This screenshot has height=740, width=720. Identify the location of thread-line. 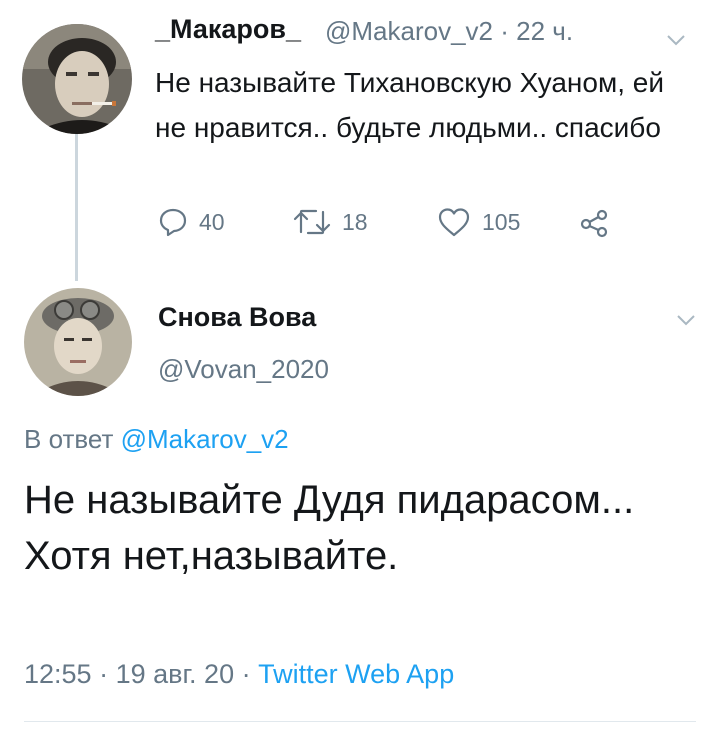
(76, 207).